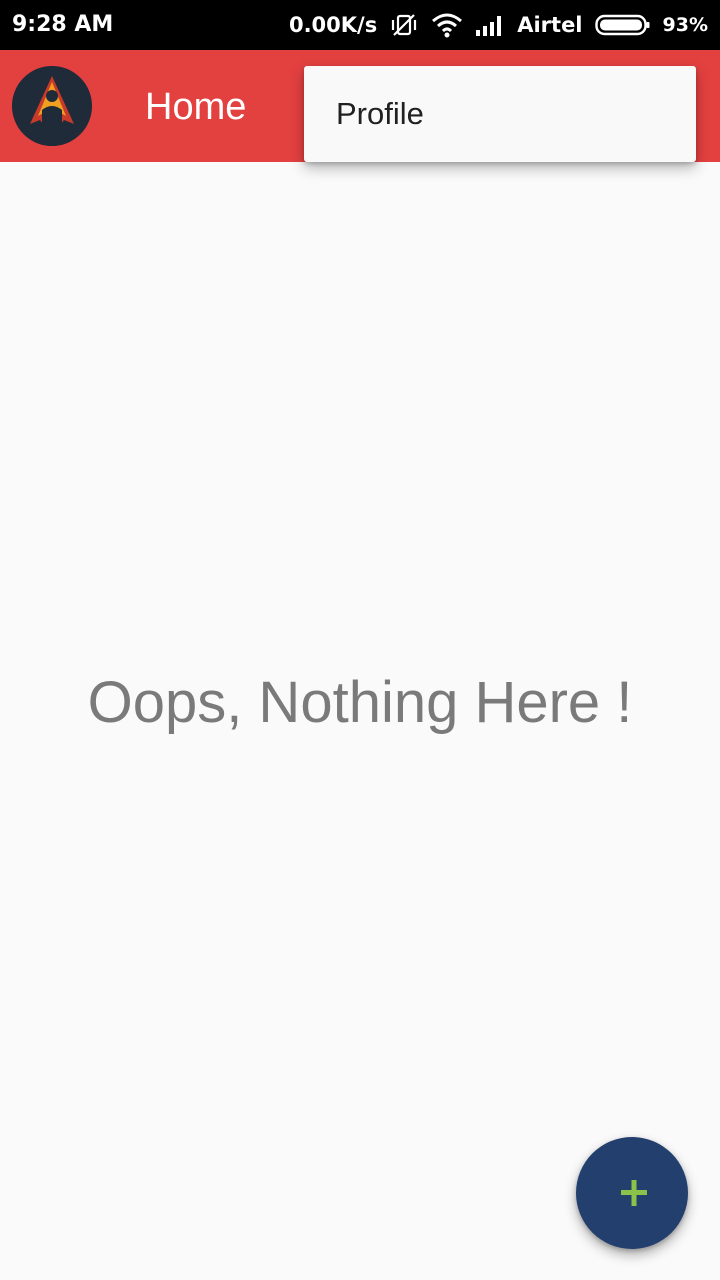  I want to click on battery-percent: 93%, so click(685, 25).